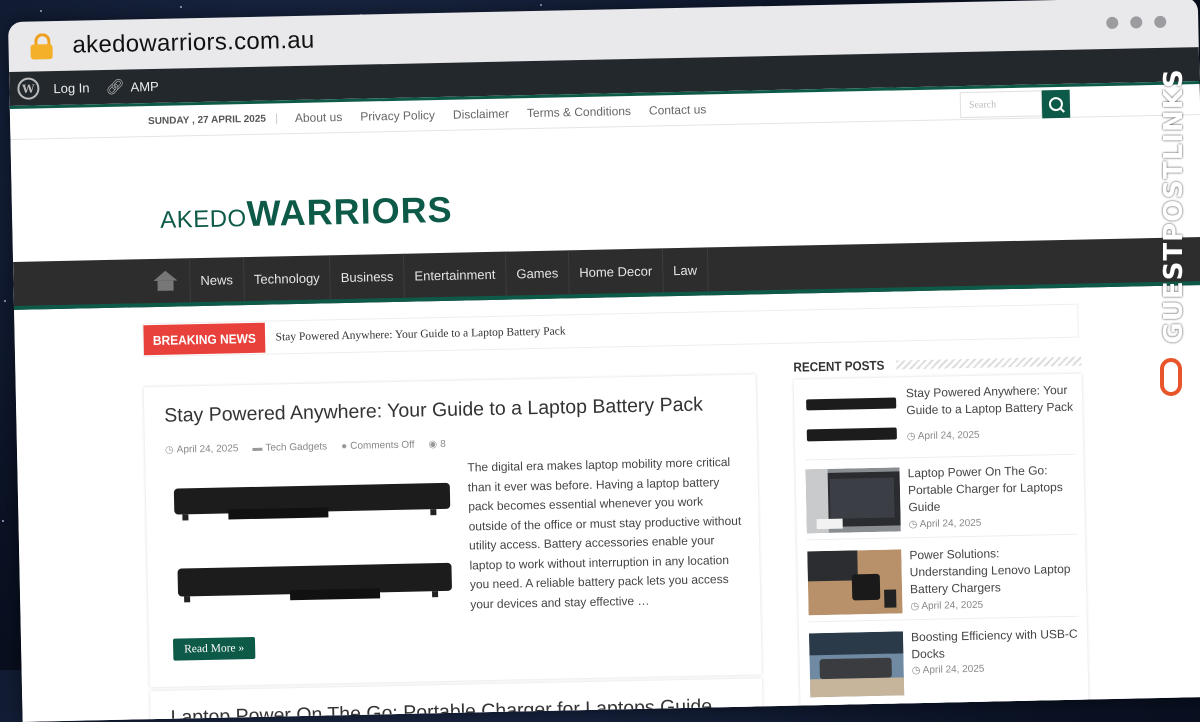 The height and width of the screenshot is (722, 1200). I want to click on nav-item-entertainment: Entertainment, so click(455, 274).